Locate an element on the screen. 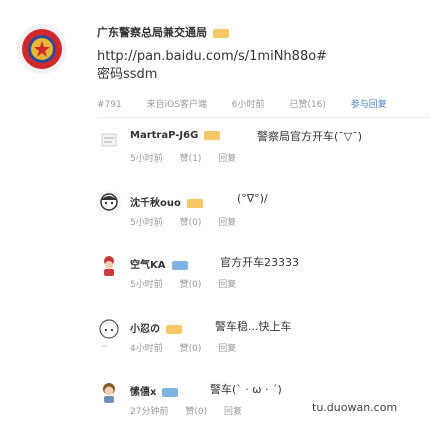  comment-text: 警车(` · ω · ´) is located at coordinates (246, 389).